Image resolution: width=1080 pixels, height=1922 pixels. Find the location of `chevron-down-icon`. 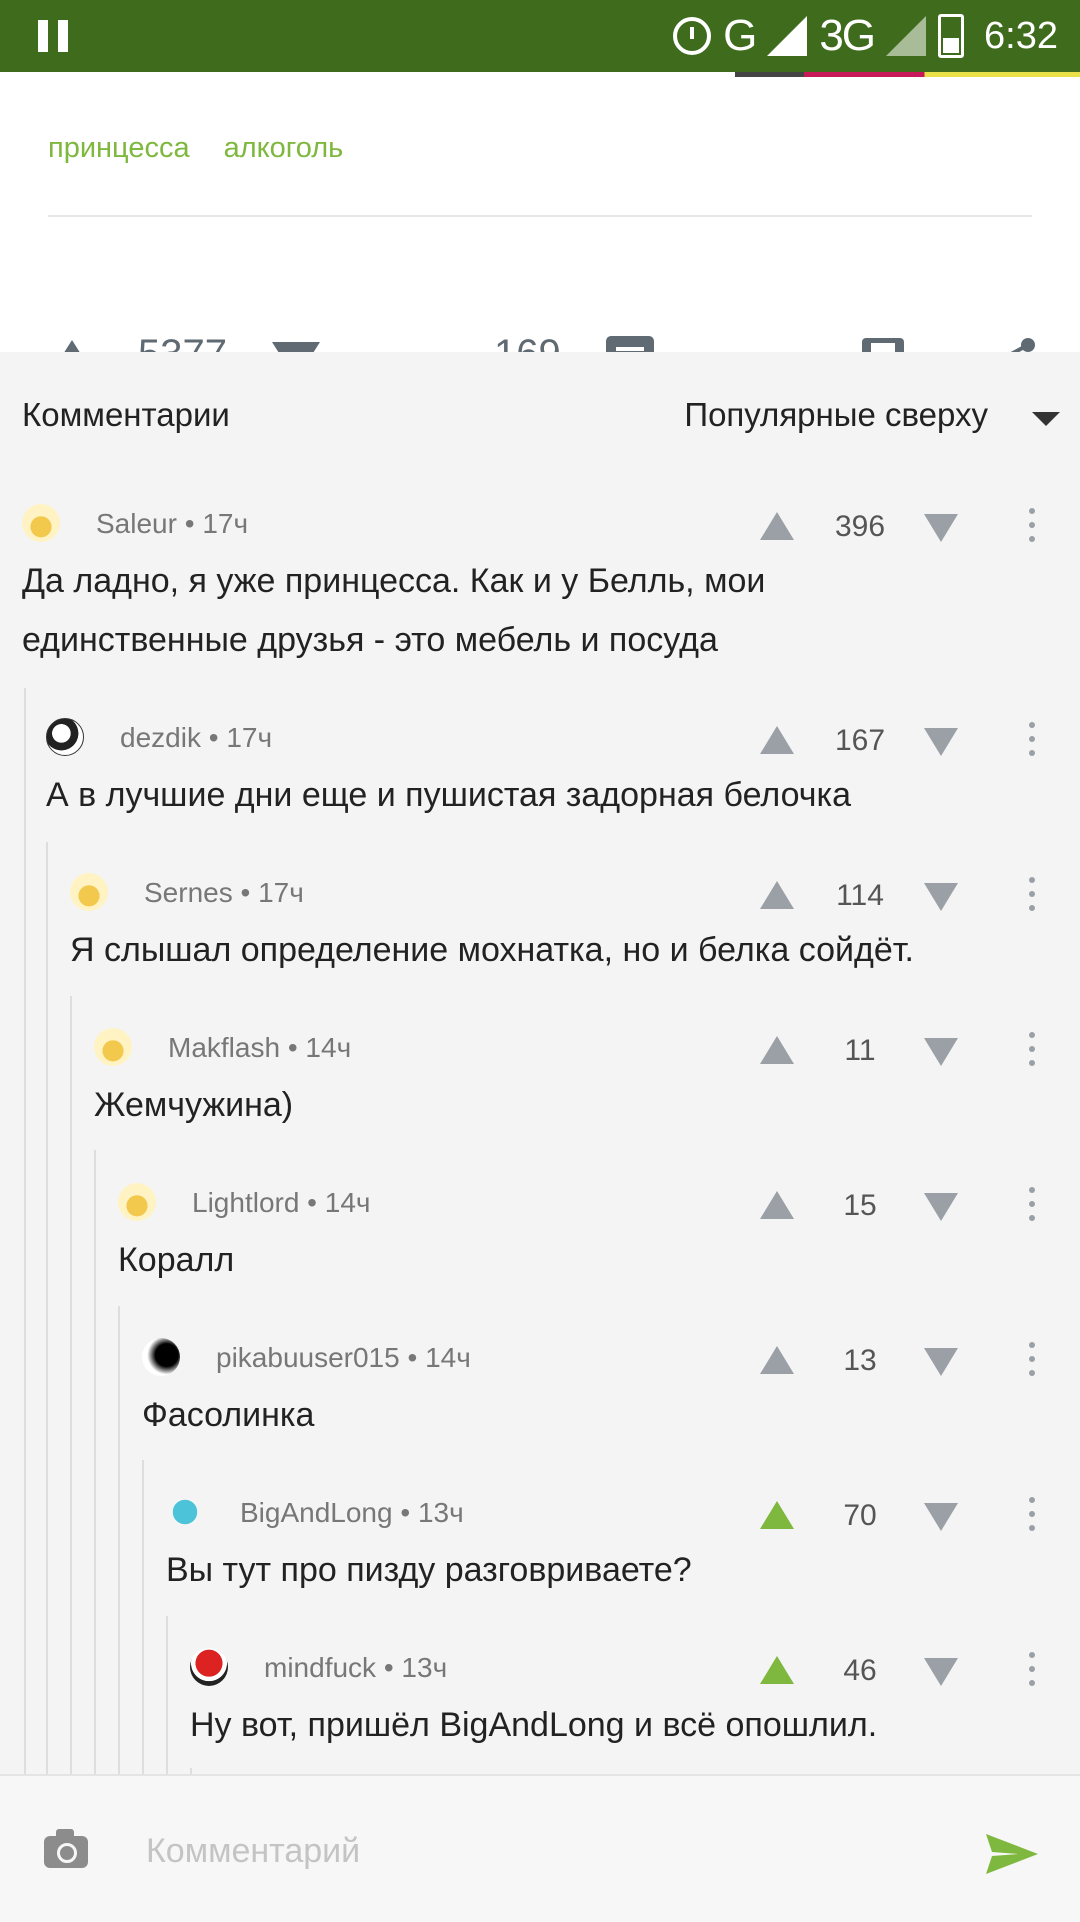

chevron-down-icon is located at coordinates (1046, 419).